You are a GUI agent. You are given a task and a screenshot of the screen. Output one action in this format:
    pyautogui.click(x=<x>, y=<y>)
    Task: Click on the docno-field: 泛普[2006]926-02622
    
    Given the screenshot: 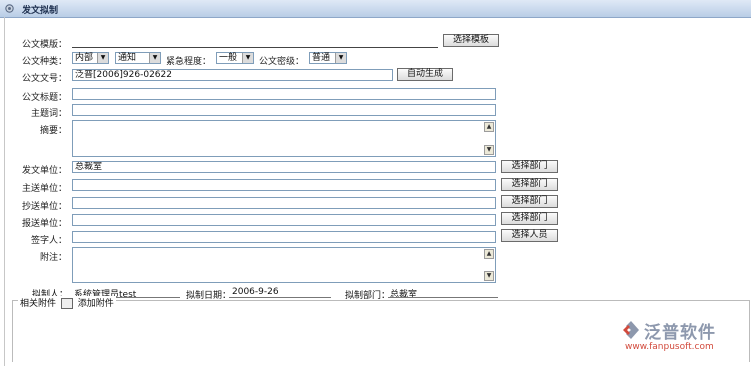 What is the action you would take?
    pyautogui.click(x=232, y=75)
    